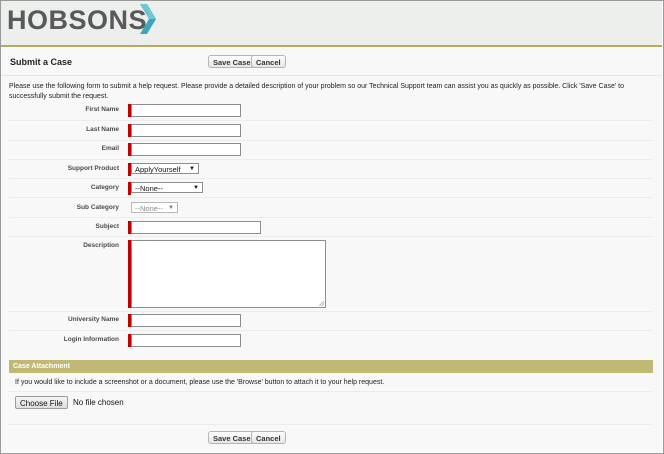 The image size is (664, 454). Describe the element at coordinates (331, 366) in the screenshot. I see `case-attachment-header: Case Attachment` at that location.